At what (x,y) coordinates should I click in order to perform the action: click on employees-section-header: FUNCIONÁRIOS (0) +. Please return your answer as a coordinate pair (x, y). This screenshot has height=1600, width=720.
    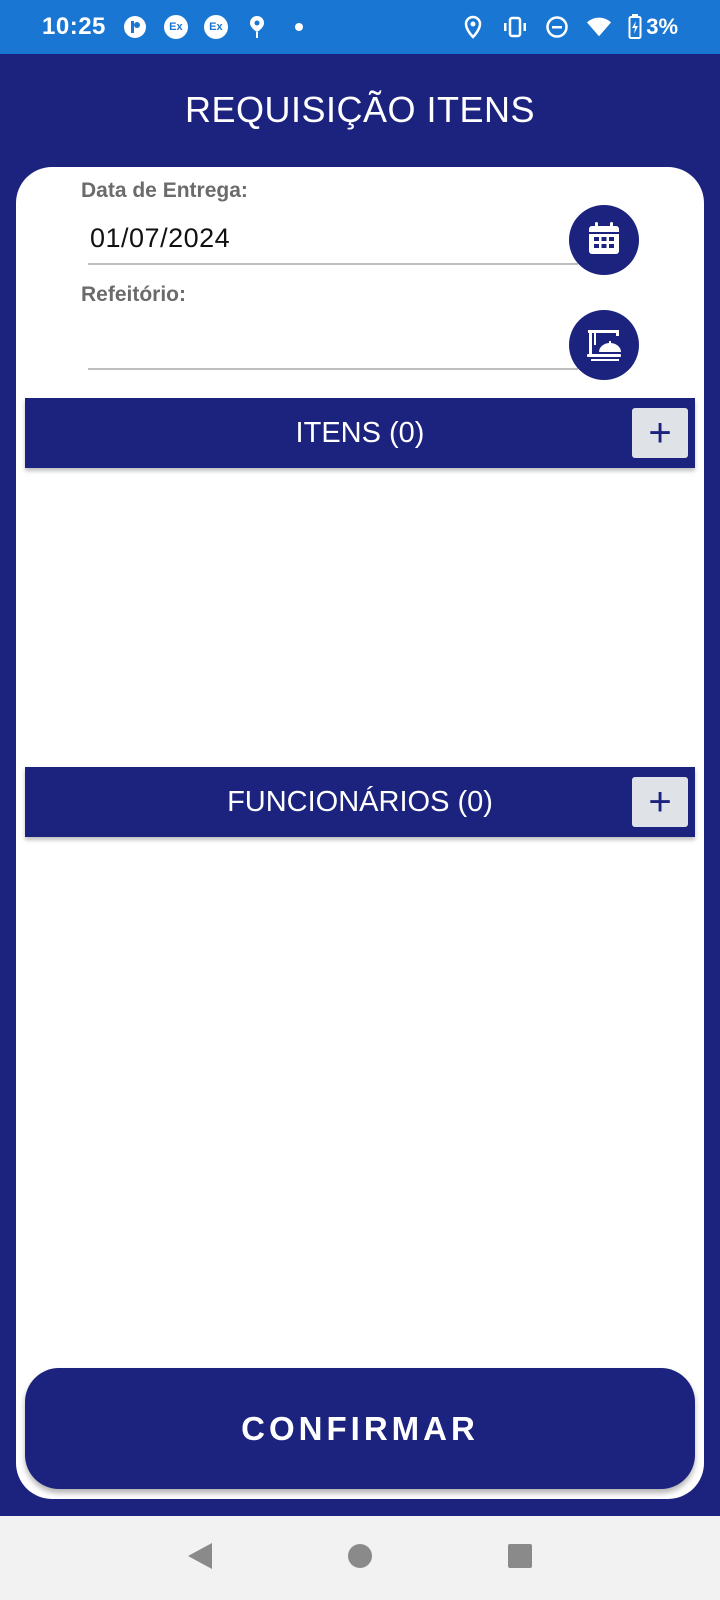
    Looking at the image, I should click on (360, 802).